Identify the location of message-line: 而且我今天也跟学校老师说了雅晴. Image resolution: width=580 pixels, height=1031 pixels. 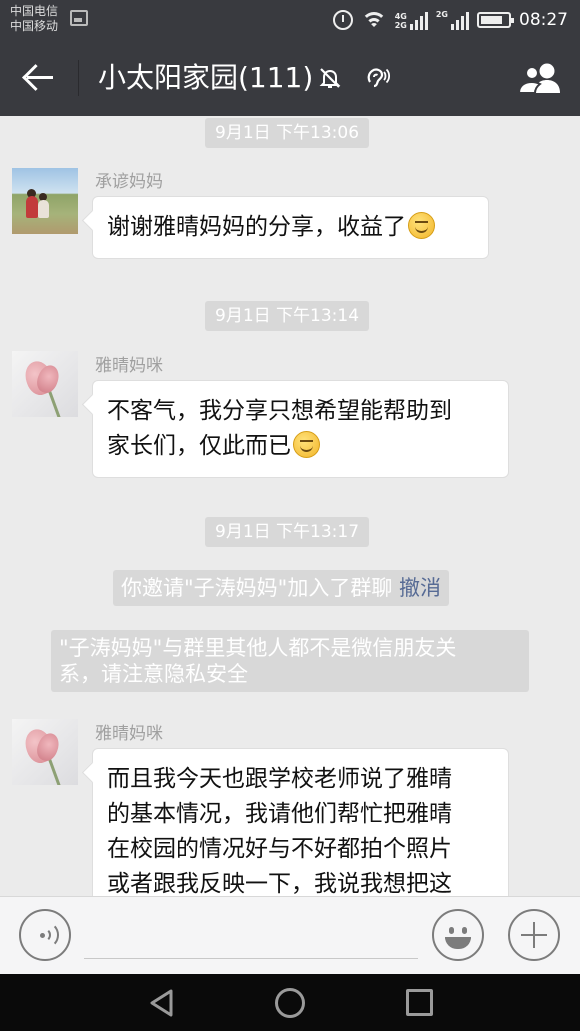
(279, 779).